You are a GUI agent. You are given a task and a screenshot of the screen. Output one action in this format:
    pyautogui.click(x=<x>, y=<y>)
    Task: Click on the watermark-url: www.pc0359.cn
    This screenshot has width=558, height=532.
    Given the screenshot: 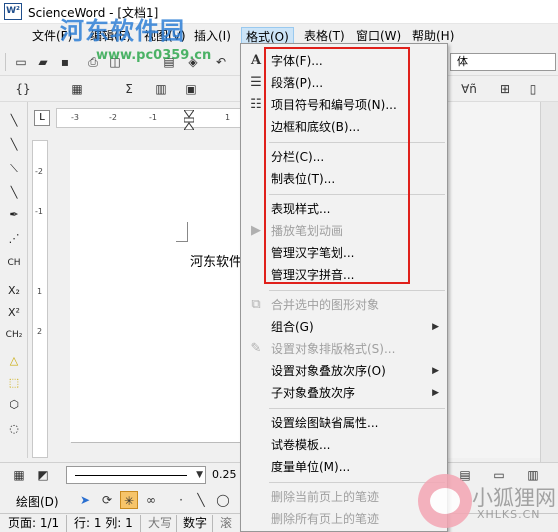 What is the action you would take?
    pyautogui.click(x=154, y=55)
    